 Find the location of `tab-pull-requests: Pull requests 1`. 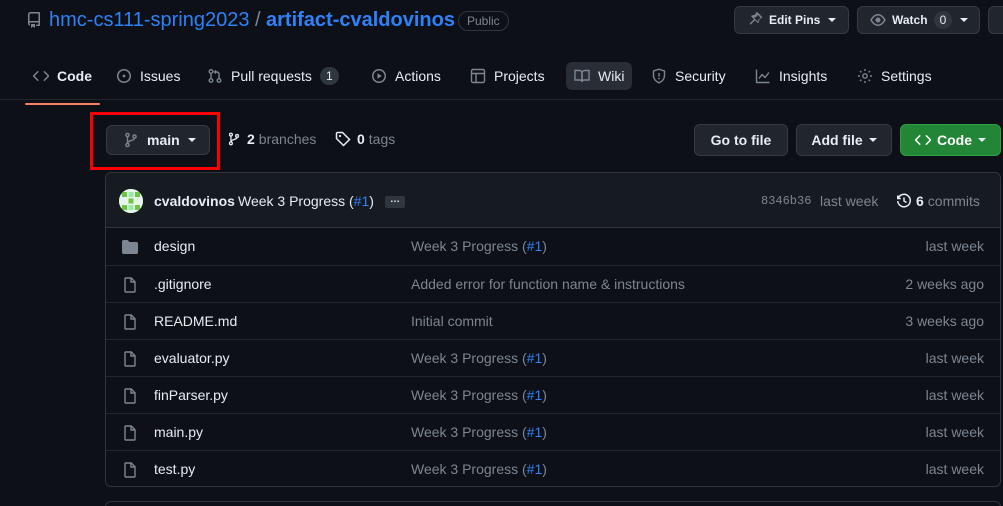

tab-pull-requests: Pull requests 1 is located at coordinates (273, 76).